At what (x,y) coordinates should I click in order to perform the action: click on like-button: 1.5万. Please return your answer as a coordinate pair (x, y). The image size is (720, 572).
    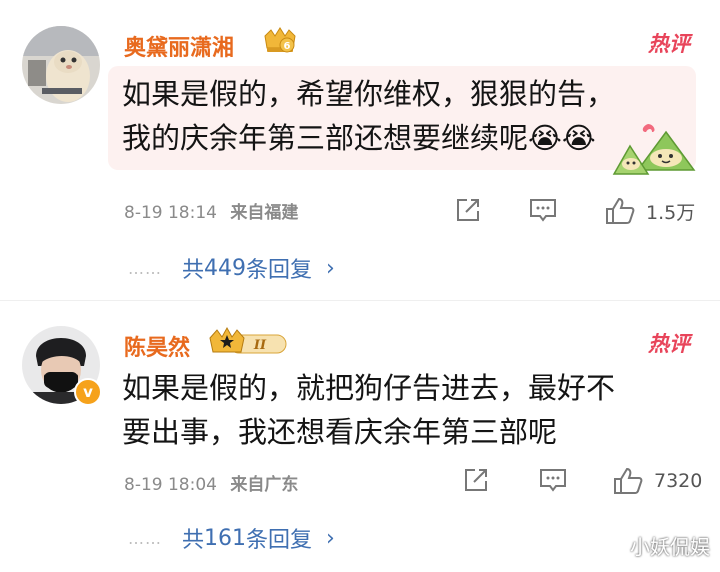
    Looking at the image, I should click on (649, 211).